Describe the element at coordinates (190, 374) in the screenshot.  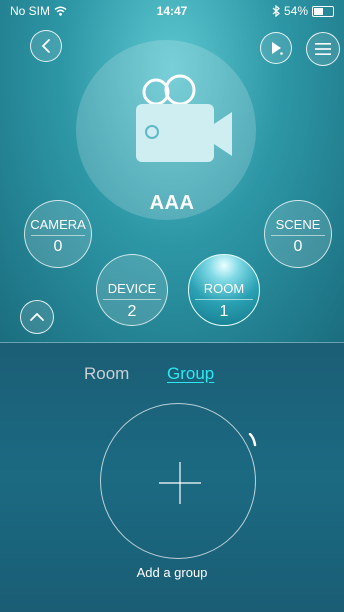
I see `tab-group: Group` at that location.